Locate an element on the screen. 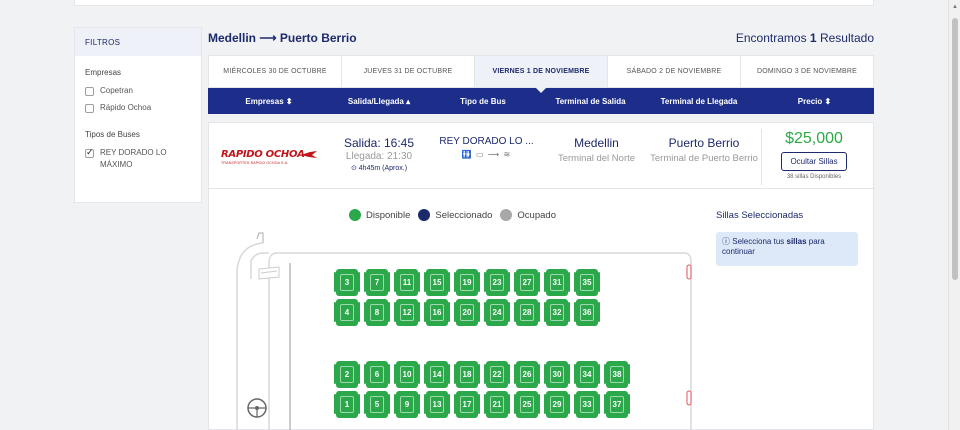  tab-date-4: DOMINGO 3 DE NOVIEMBRE is located at coordinates (807, 71).